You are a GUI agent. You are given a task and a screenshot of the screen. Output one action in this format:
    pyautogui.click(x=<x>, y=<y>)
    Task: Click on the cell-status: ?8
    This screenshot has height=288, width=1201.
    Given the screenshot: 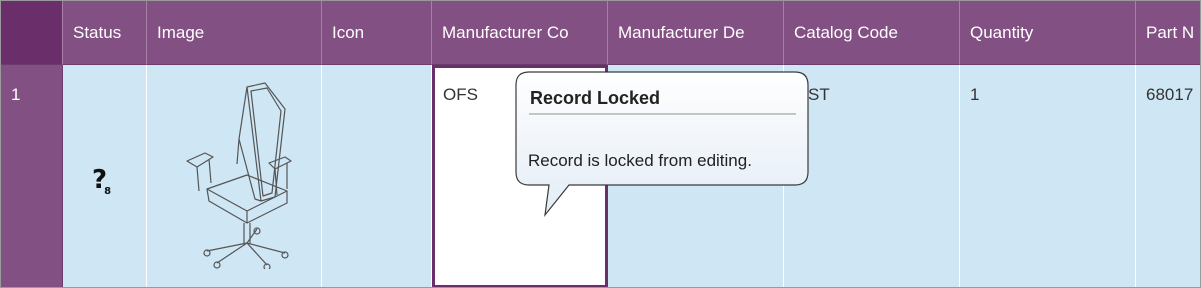 What is the action you would take?
    pyautogui.click(x=105, y=176)
    